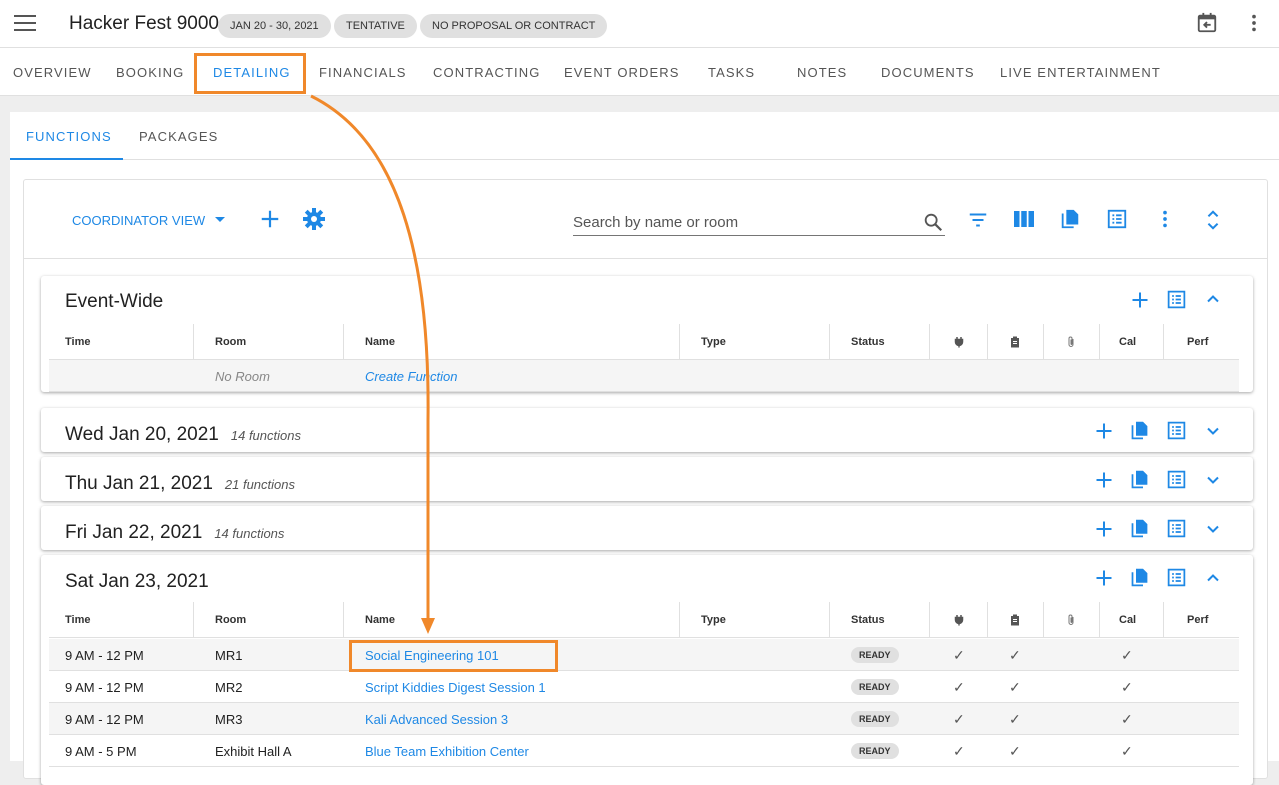  What do you see at coordinates (743, 222) in the screenshot?
I see `search-input` at bounding box center [743, 222].